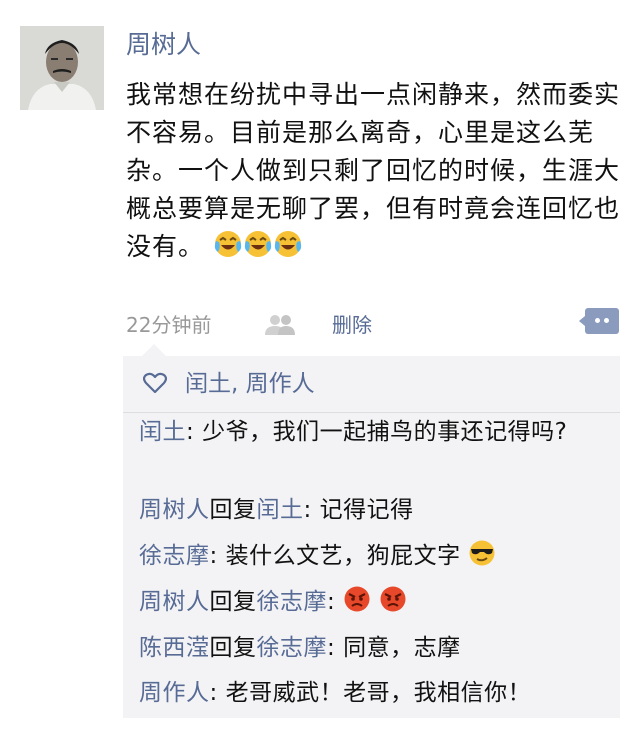 Image resolution: width=640 pixels, height=742 pixels. Describe the element at coordinates (280, 510) in the screenshot. I see `reply-to-name: 闰土` at that location.